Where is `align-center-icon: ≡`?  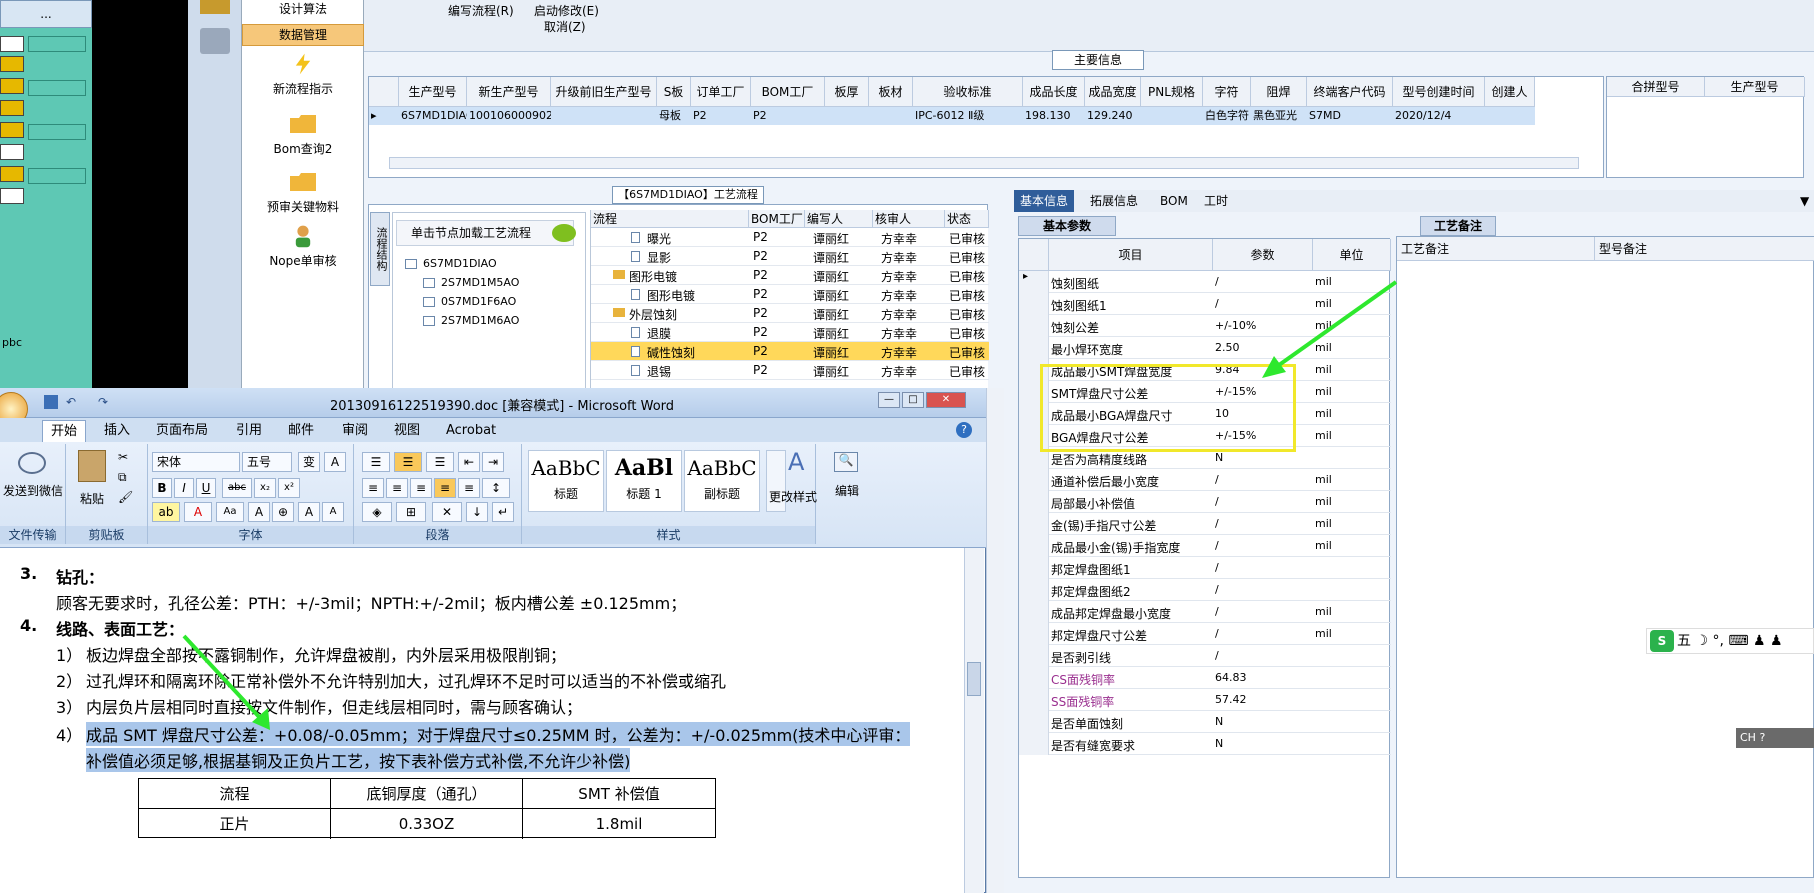
align-center-icon: ≡ is located at coordinates (397, 488).